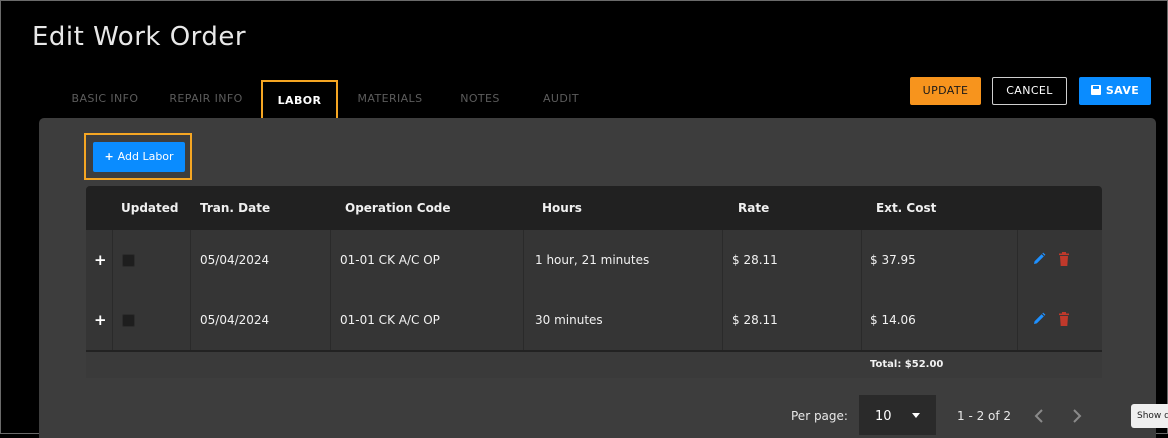 The height and width of the screenshot is (438, 1168). I want to click on cell-hours: 1 hour, 21 minutes, so click(592, 260).